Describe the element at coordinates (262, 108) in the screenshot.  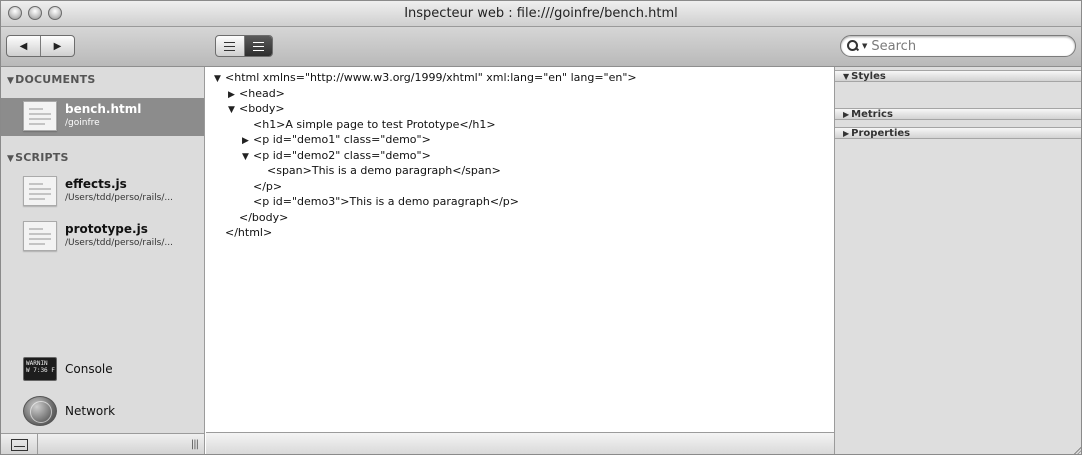
I see `dom-node-markup: <body>` at that location.